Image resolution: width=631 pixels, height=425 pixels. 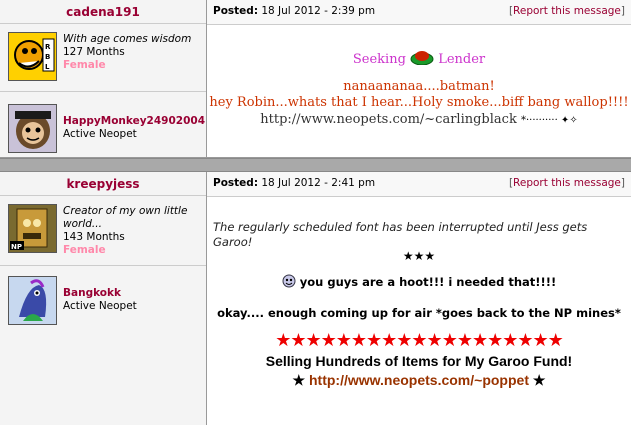 I want to click on username-link: cadena191, so click(x=103, y=12).